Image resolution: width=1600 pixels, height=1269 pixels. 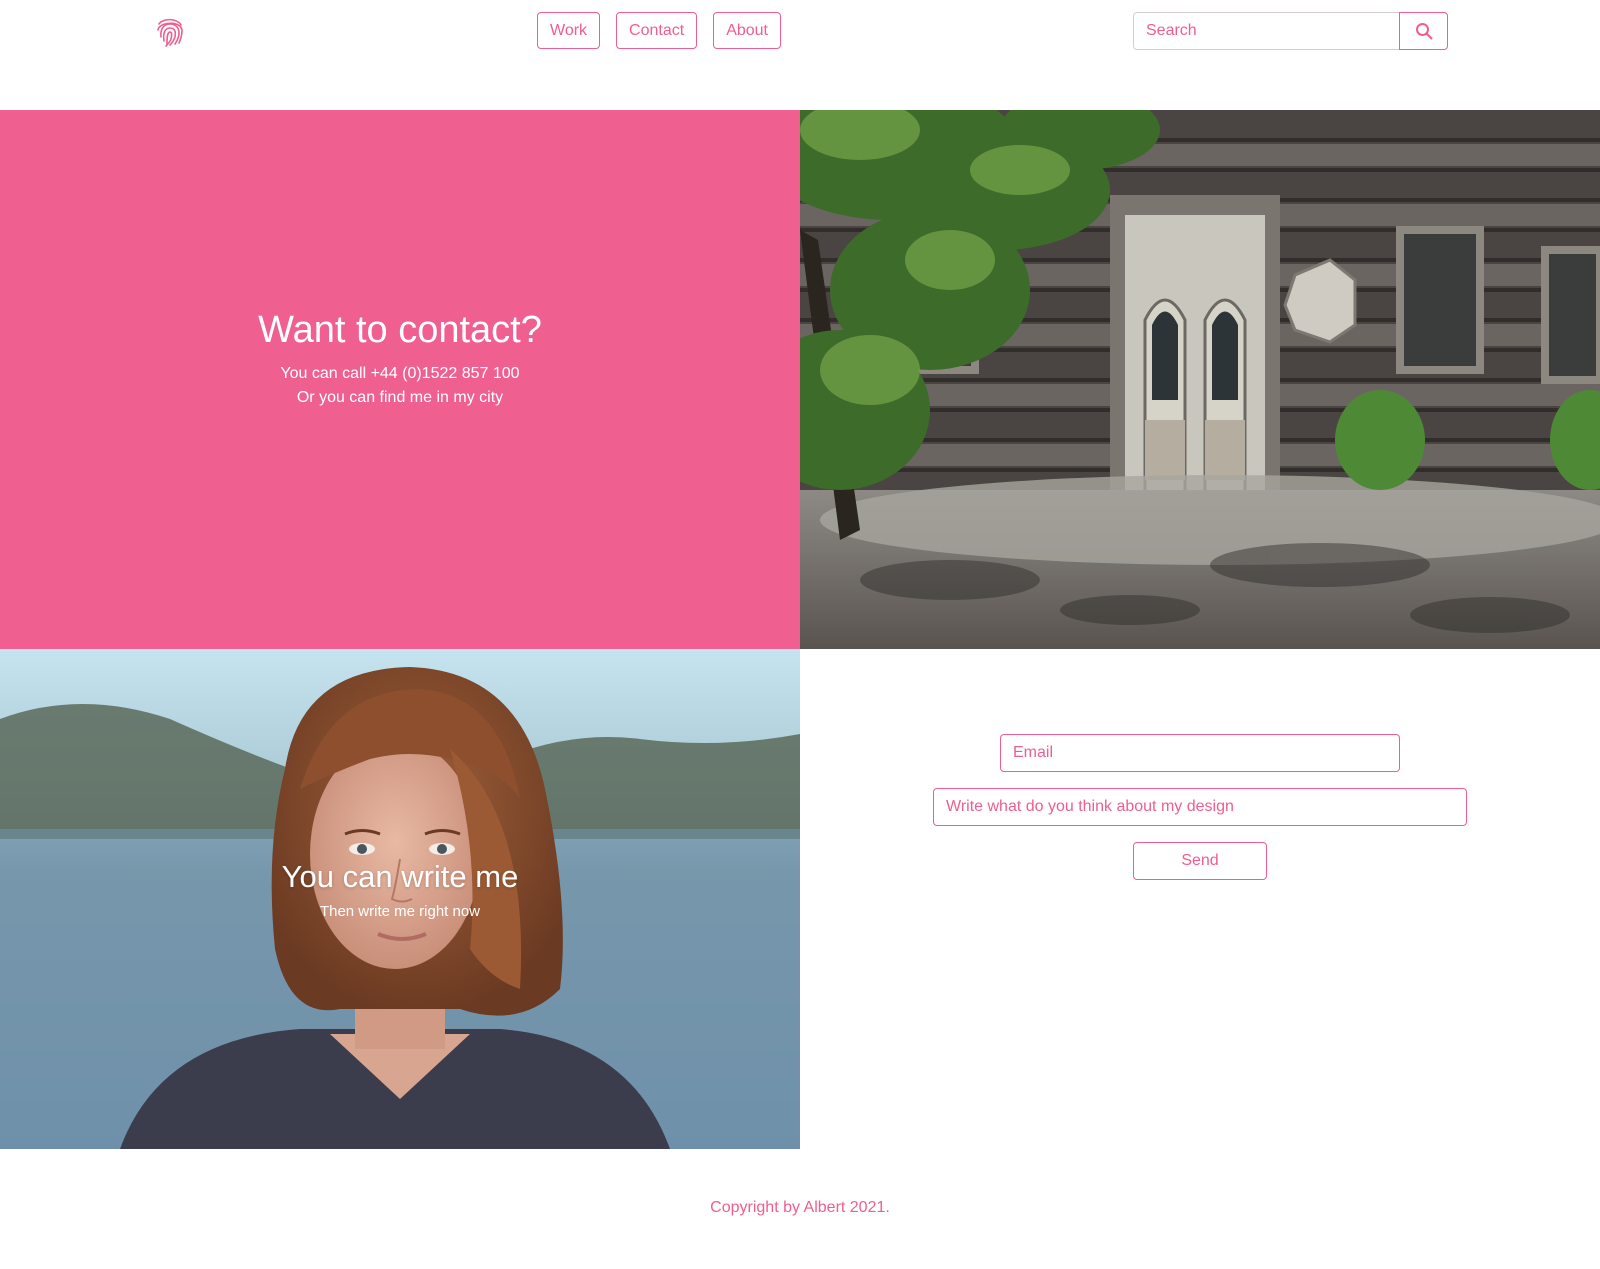 I want to click on fingerprint-icon, so click(x=170, y=31).